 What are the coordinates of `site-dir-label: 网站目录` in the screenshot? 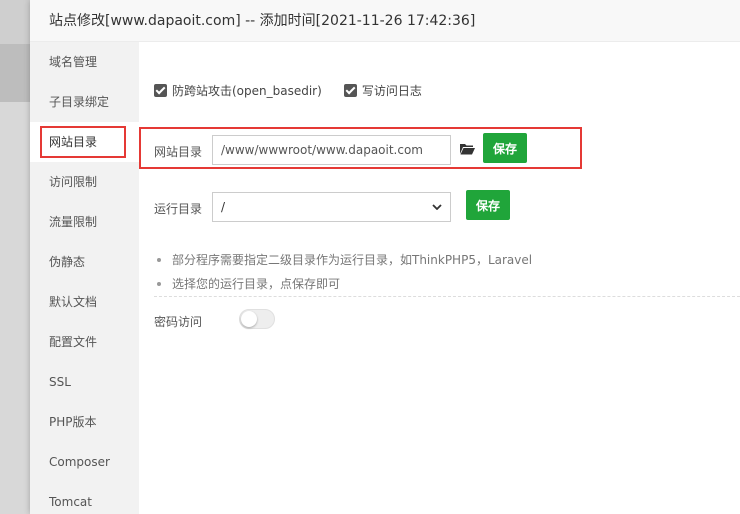 It's located at (178, 152).